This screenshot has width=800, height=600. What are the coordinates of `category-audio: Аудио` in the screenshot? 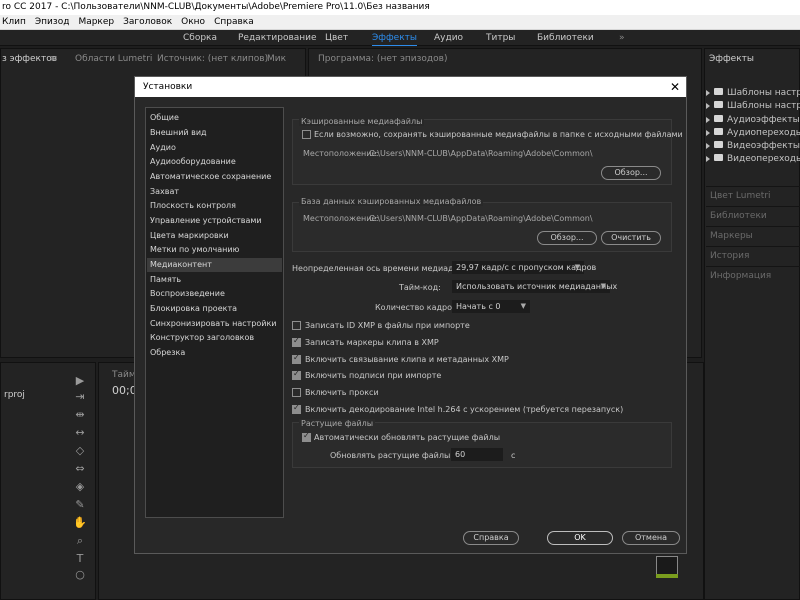 It's located at (214, 148).